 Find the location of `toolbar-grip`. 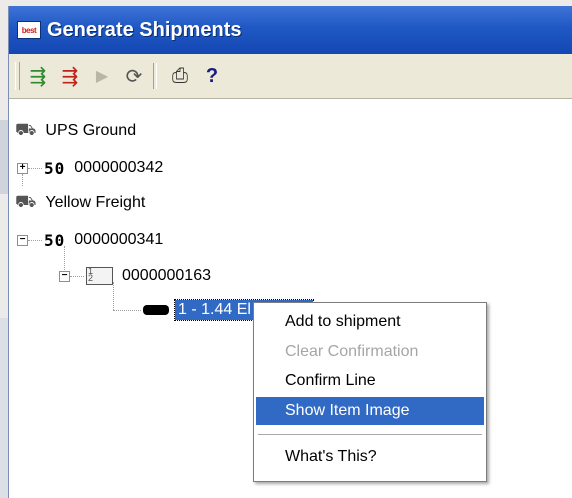

toolbar-grip is located at coordinates (17, 76).